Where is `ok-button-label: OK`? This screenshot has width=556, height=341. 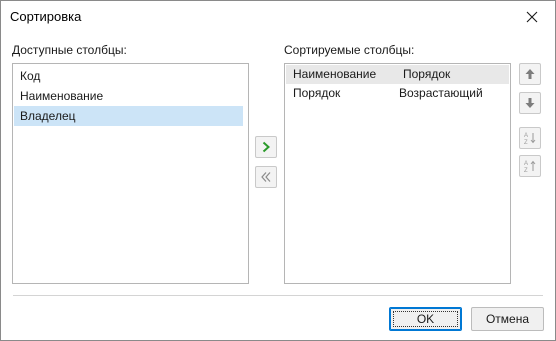 ok-button-label: OK is located at coordinates (425, 319).